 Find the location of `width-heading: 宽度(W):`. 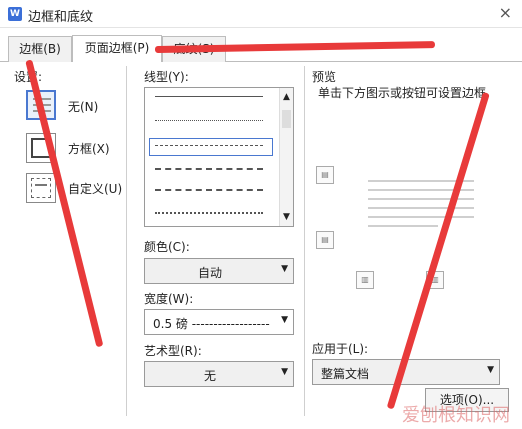

width-heading: 宽度(W): is located at coordinates (169, 299).